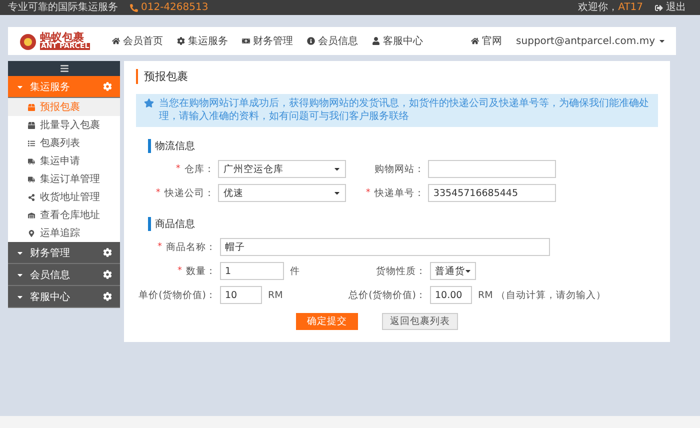 The width and height of the screenshot is (700, 428). I want to click on sidebar-item: 查看仓库地址, so click(64, 215).